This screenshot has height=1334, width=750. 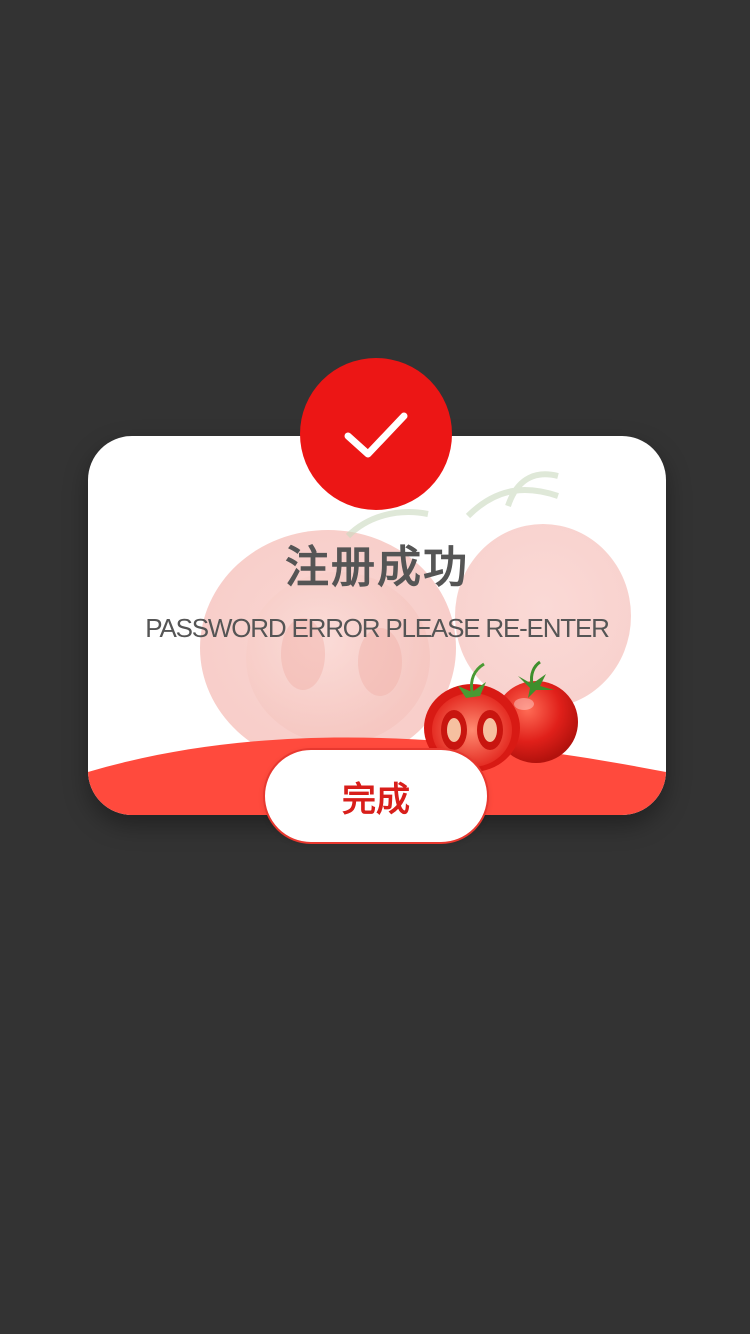 What do you see at coordinates (377, 567) in the screenshot?
I see `dialog-title: 注册成功` at bounding box center [377, 567].